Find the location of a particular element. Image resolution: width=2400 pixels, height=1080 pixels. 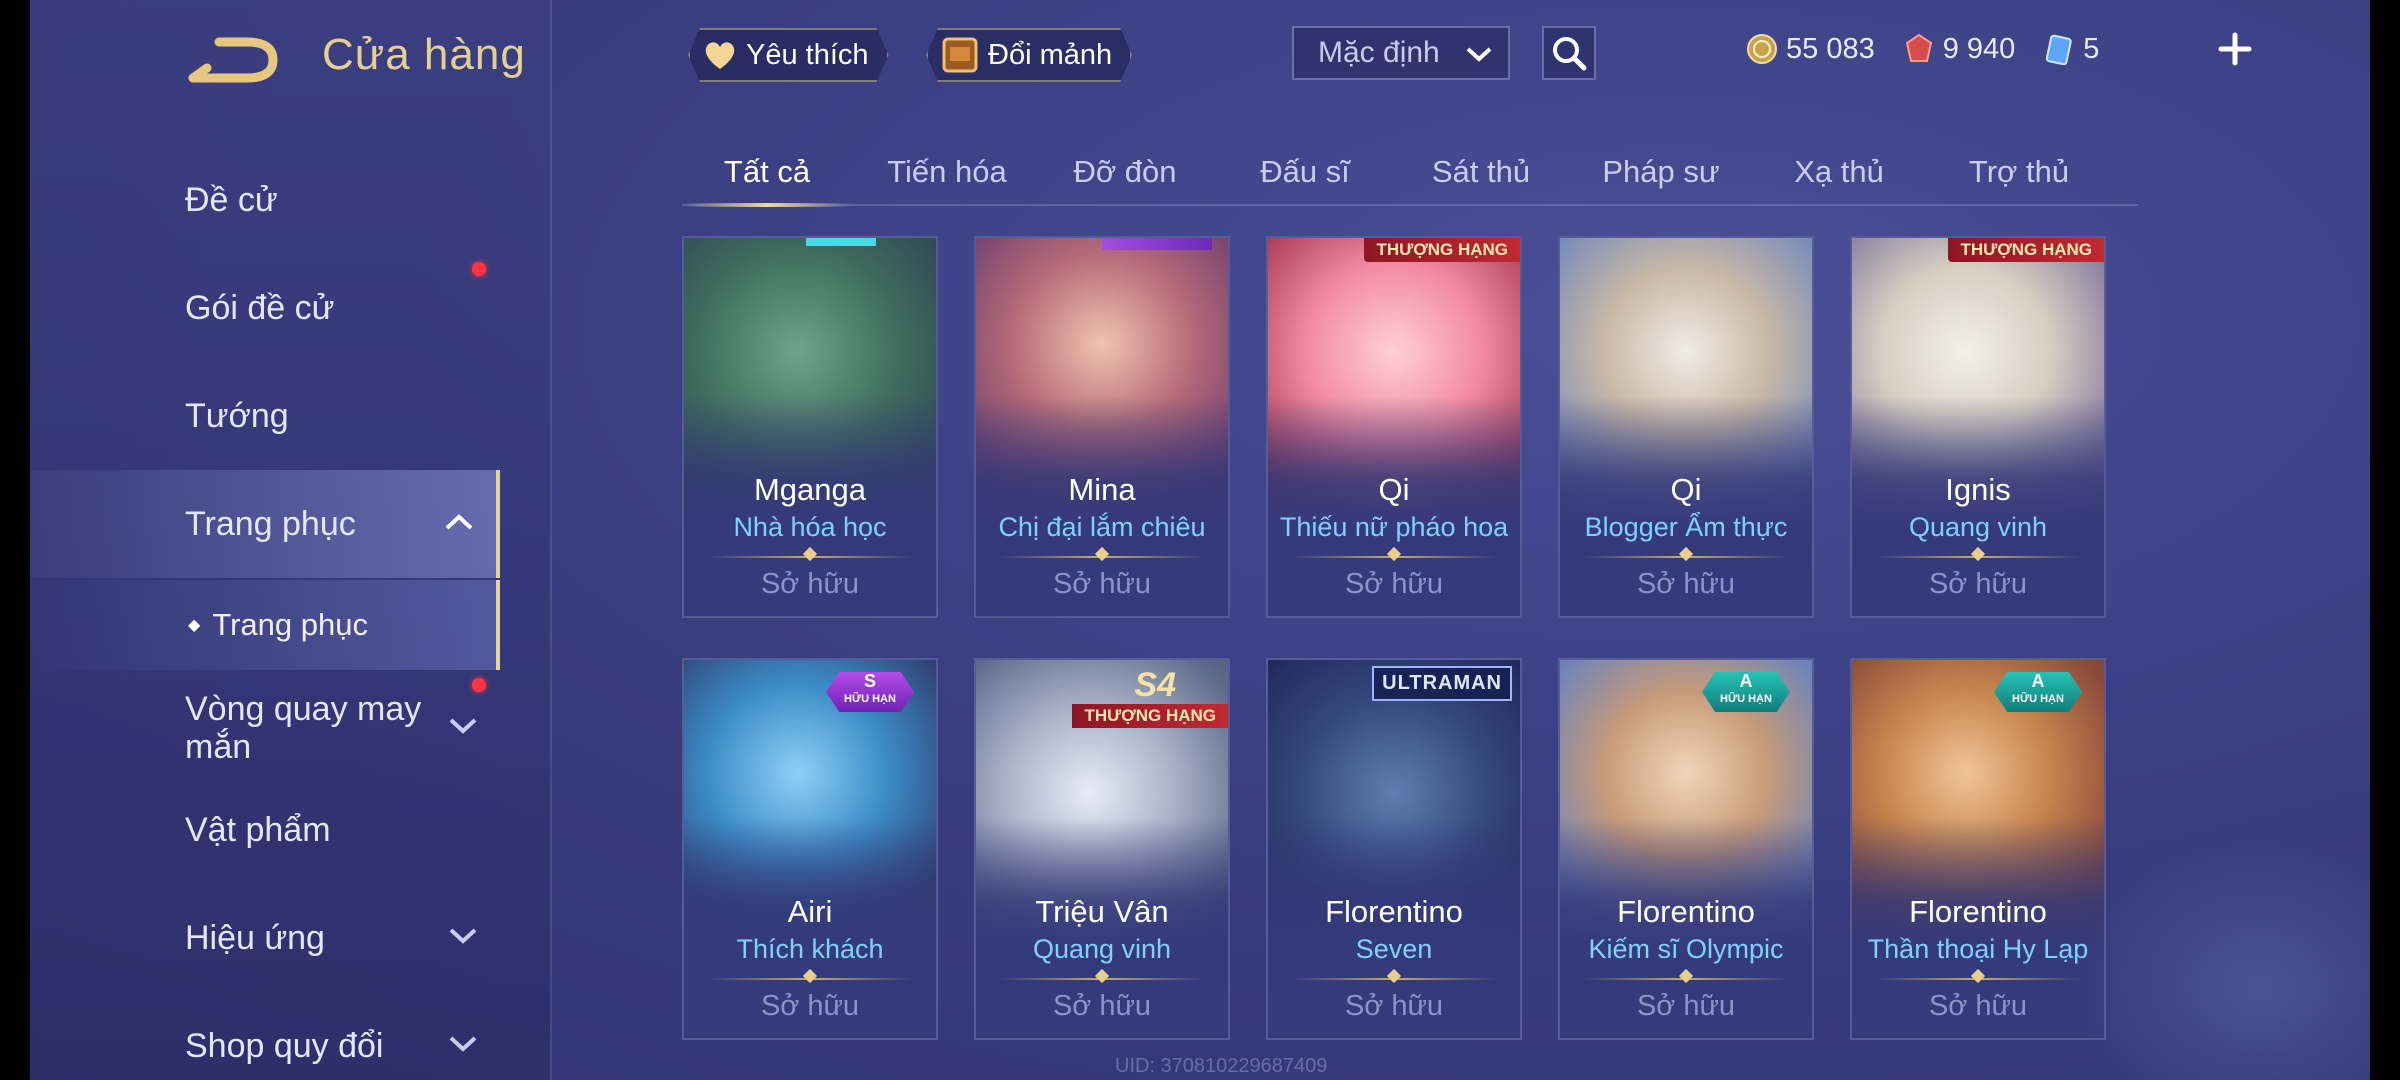

heart-icon is located at coordinates (720, 55).